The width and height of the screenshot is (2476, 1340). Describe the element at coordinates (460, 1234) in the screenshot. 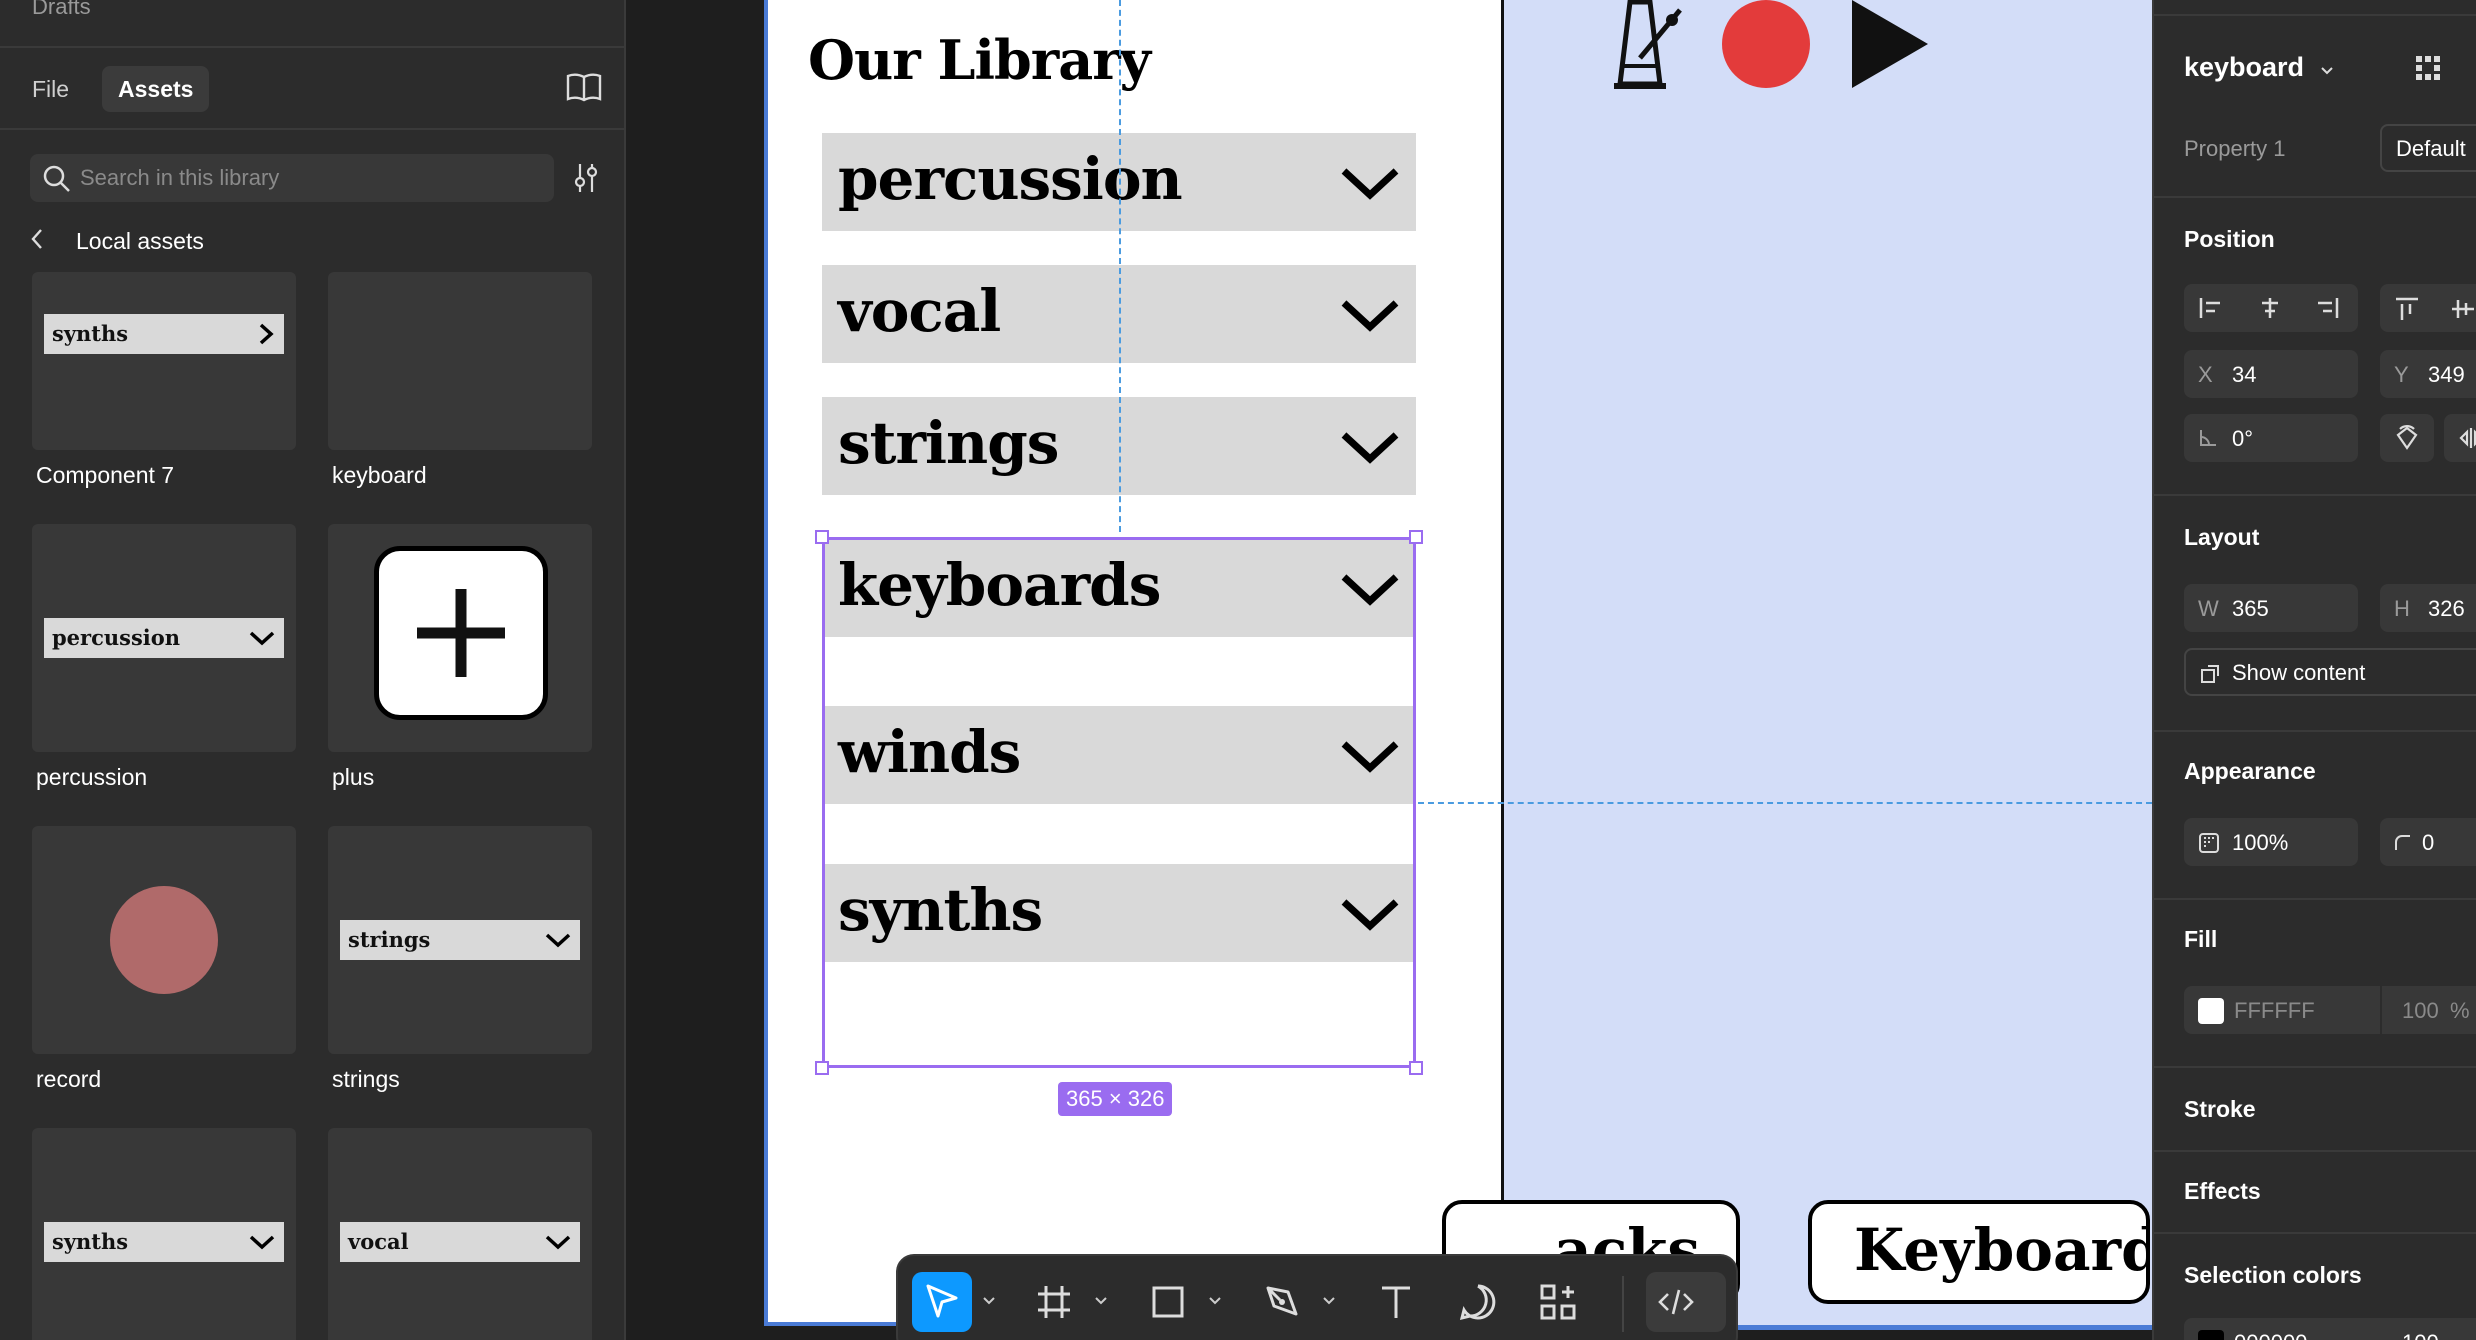

I see `asset-tile-vocal: vocal` at that location.